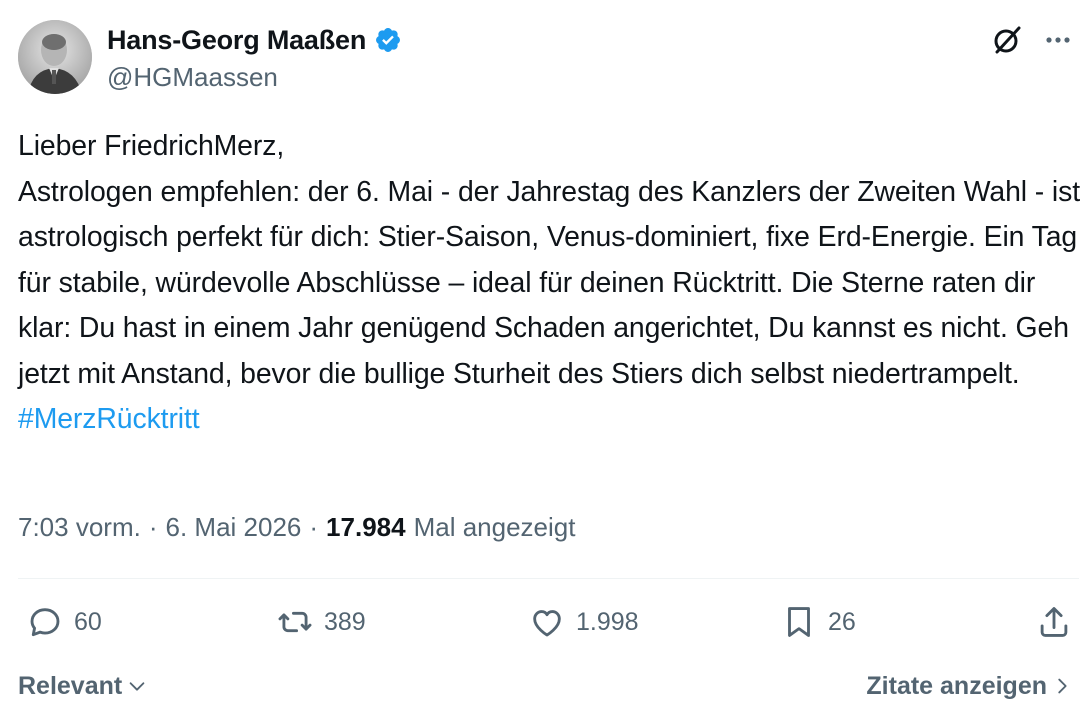 This screenshot has width=1087, height=720. What do you see at coordinates (321, 622) in the screenshot?
I see `repost-button: 389` at bounding box center [321, 622].